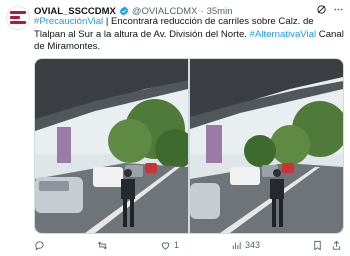 Image resolution: width=350 pixels, height=256 pixels. Describe the element at coordinates (336, 245) in the screenshot. I see `share-icon` at that location.